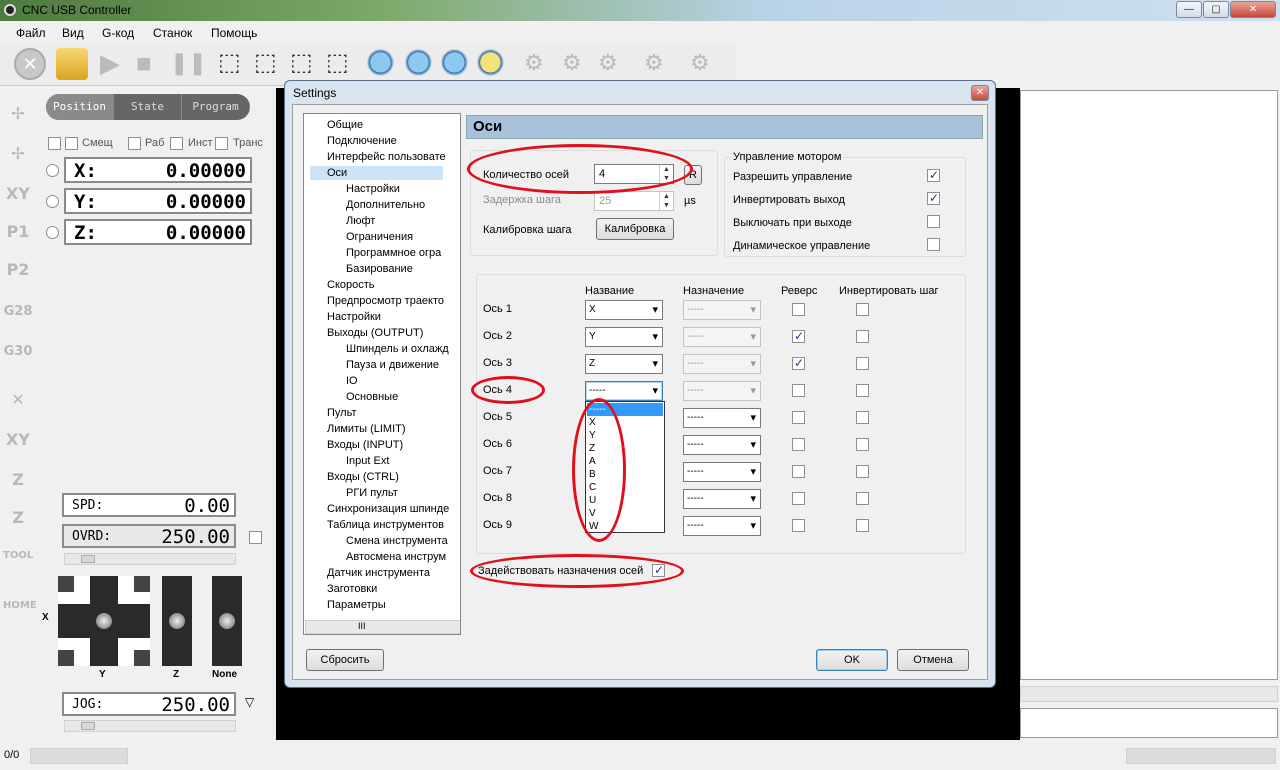  What do you see at coordinates (376, 173) in the screenshot?
I see `tree-item: Оси` at bounding box center [376, 173].